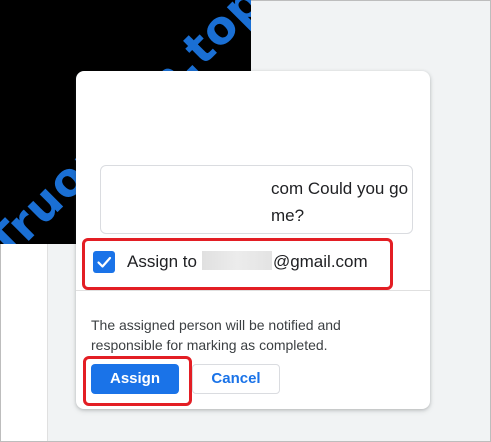  I want to click on assign-label-prefix: Assign to, so click(162, 261).